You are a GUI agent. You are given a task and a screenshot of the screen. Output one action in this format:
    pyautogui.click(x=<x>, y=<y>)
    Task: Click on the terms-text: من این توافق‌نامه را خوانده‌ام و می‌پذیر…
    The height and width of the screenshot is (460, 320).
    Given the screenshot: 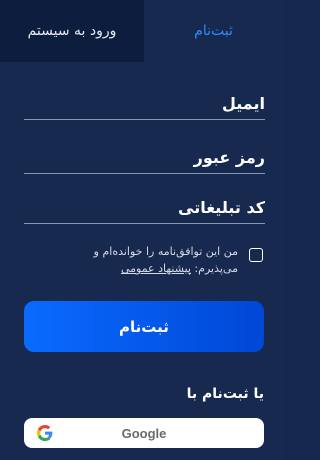 What is the action you would take?
    pyautogui.click(x=148, y=260)
    